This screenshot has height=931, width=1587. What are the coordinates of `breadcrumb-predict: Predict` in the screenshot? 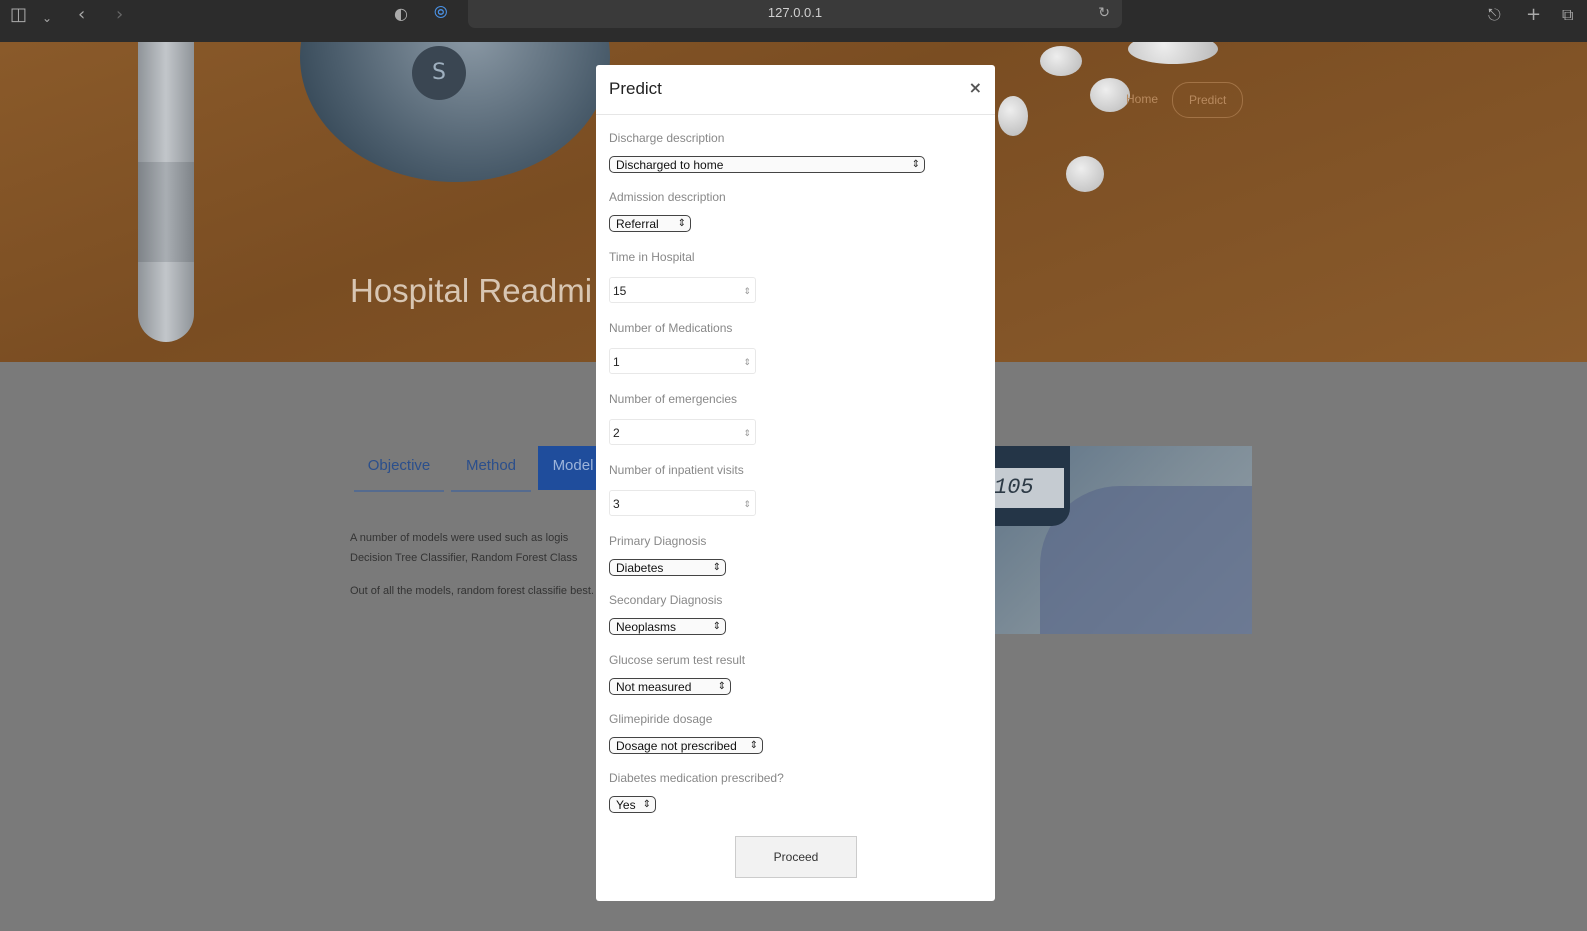 It's located at (1208, 100).